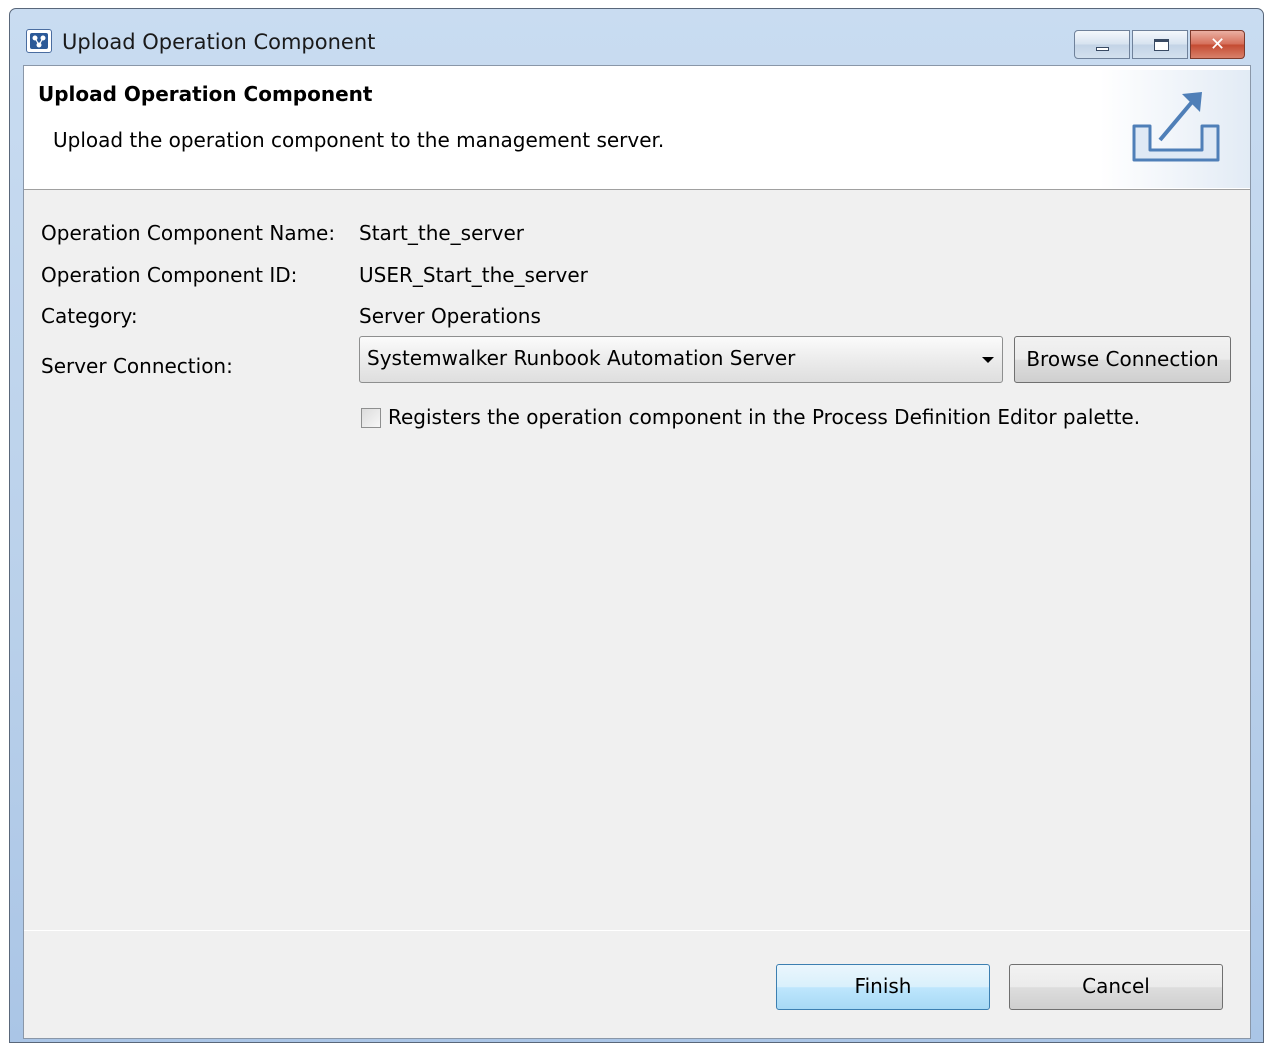 Image resolution: width=1269 pixels, height=1046 pixels. What do you see at coordinates (441, 233) in the screenshot?
I see `component-name-value: Start_the_server` at bounding box center [441, 233].